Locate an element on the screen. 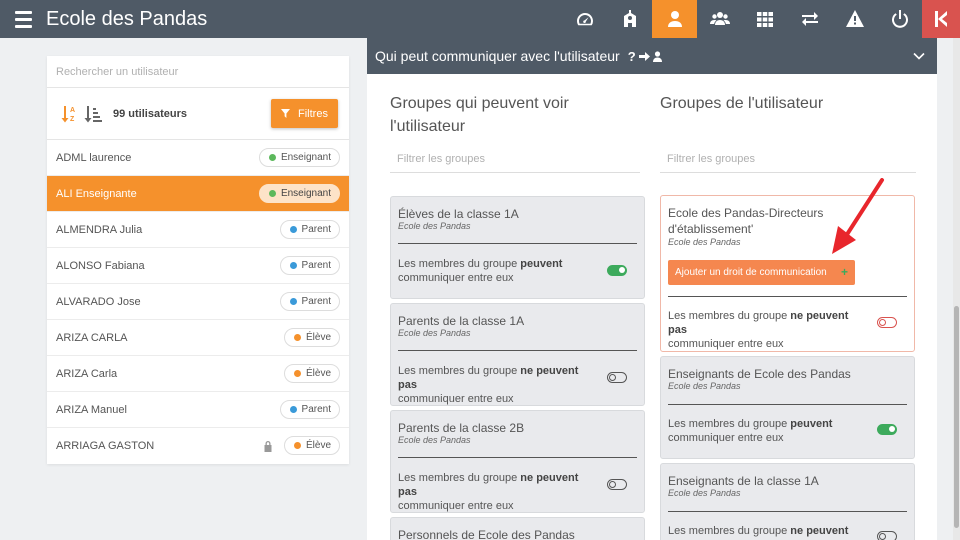 The height and width of the screenshot is (540, 960). menu-button is located at coordinates (23, 19).